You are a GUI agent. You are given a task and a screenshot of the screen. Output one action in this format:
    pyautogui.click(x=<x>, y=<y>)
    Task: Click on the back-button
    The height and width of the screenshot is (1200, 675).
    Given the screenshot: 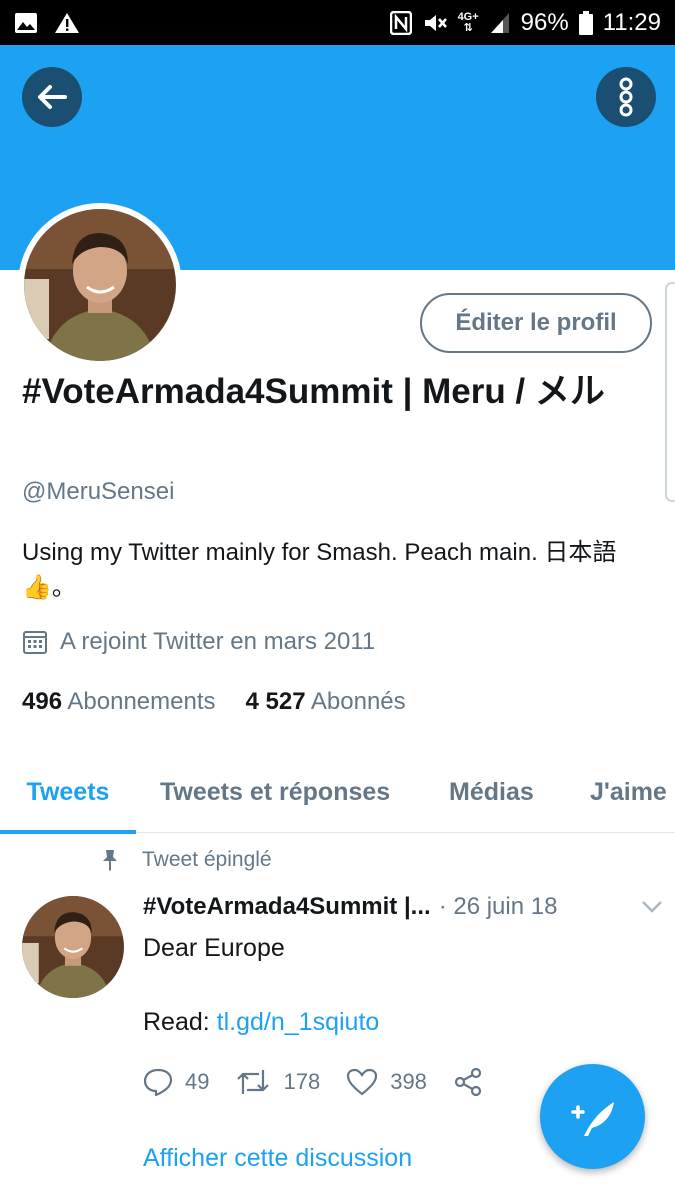 What is the action you would take?
    pyautogui.click(x=52, y=97)
    